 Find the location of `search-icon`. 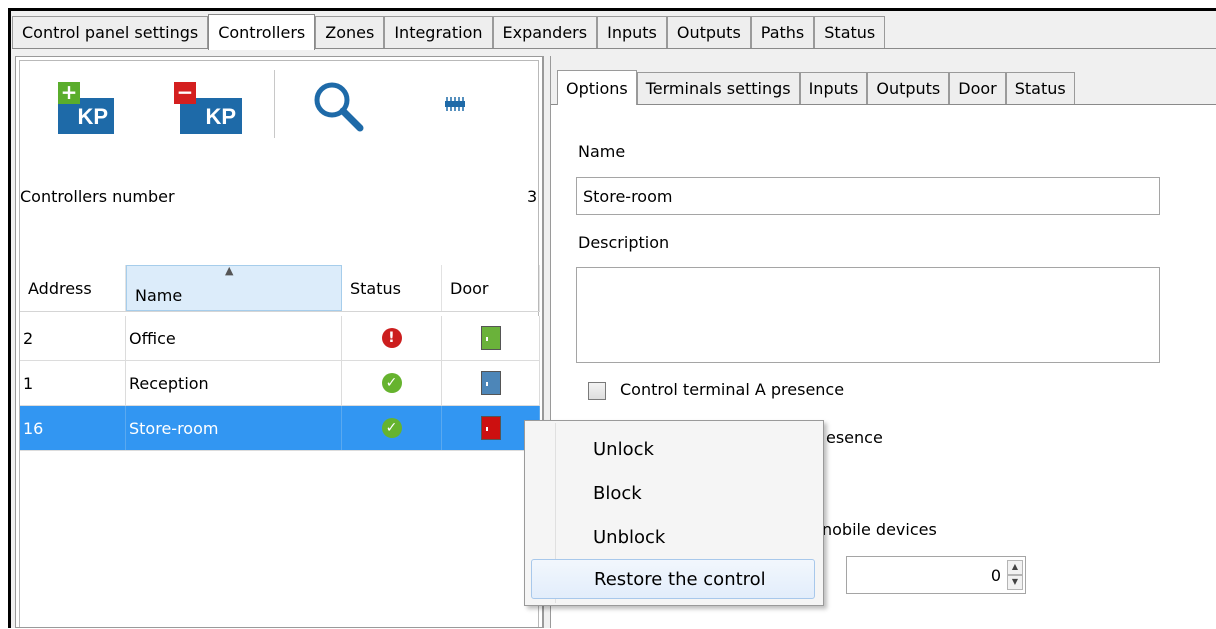

search-icon is located at coordinates (339, 107).